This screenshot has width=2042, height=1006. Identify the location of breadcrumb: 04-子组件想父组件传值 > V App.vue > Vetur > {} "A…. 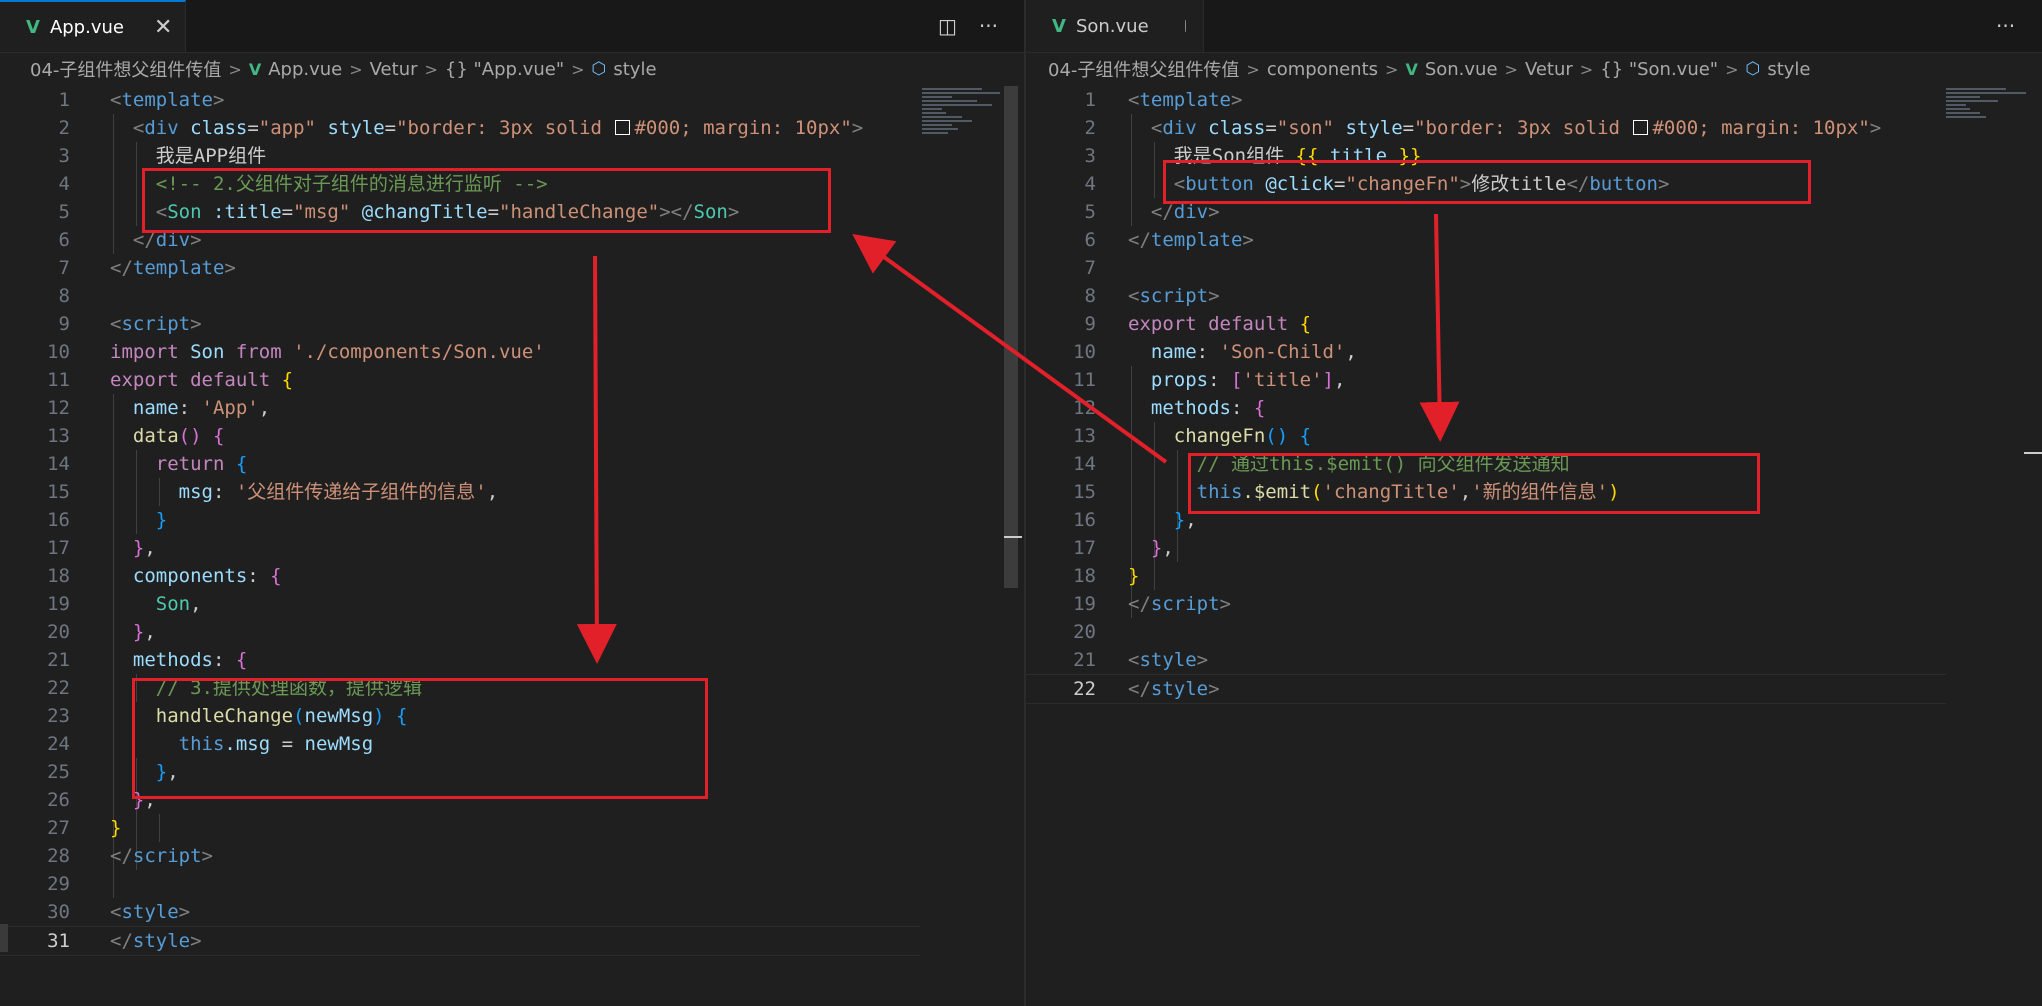
(512, 69).